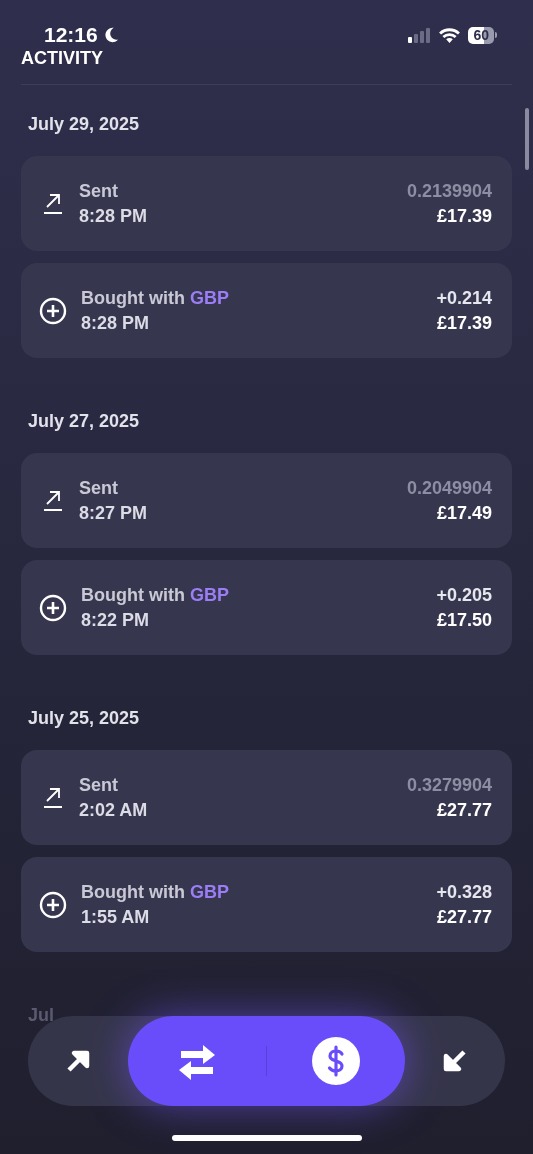 The height and width of the screenshot is (1154, 533). What do you see at coordinates (449, 191) in the screenshot?
I see `crypto-amount: 0.2139904` at bounding box center [449, 191].